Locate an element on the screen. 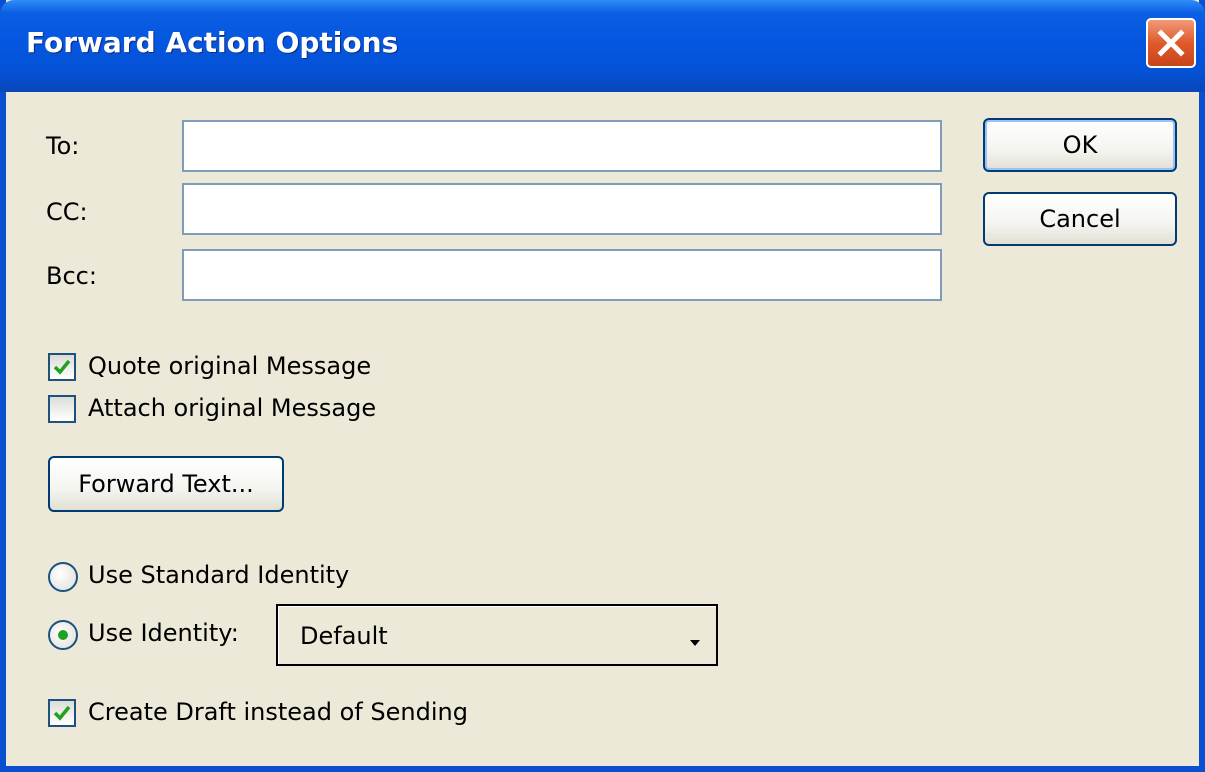  use-identity-label: Use Identity: is located at coordinates (163, 633).